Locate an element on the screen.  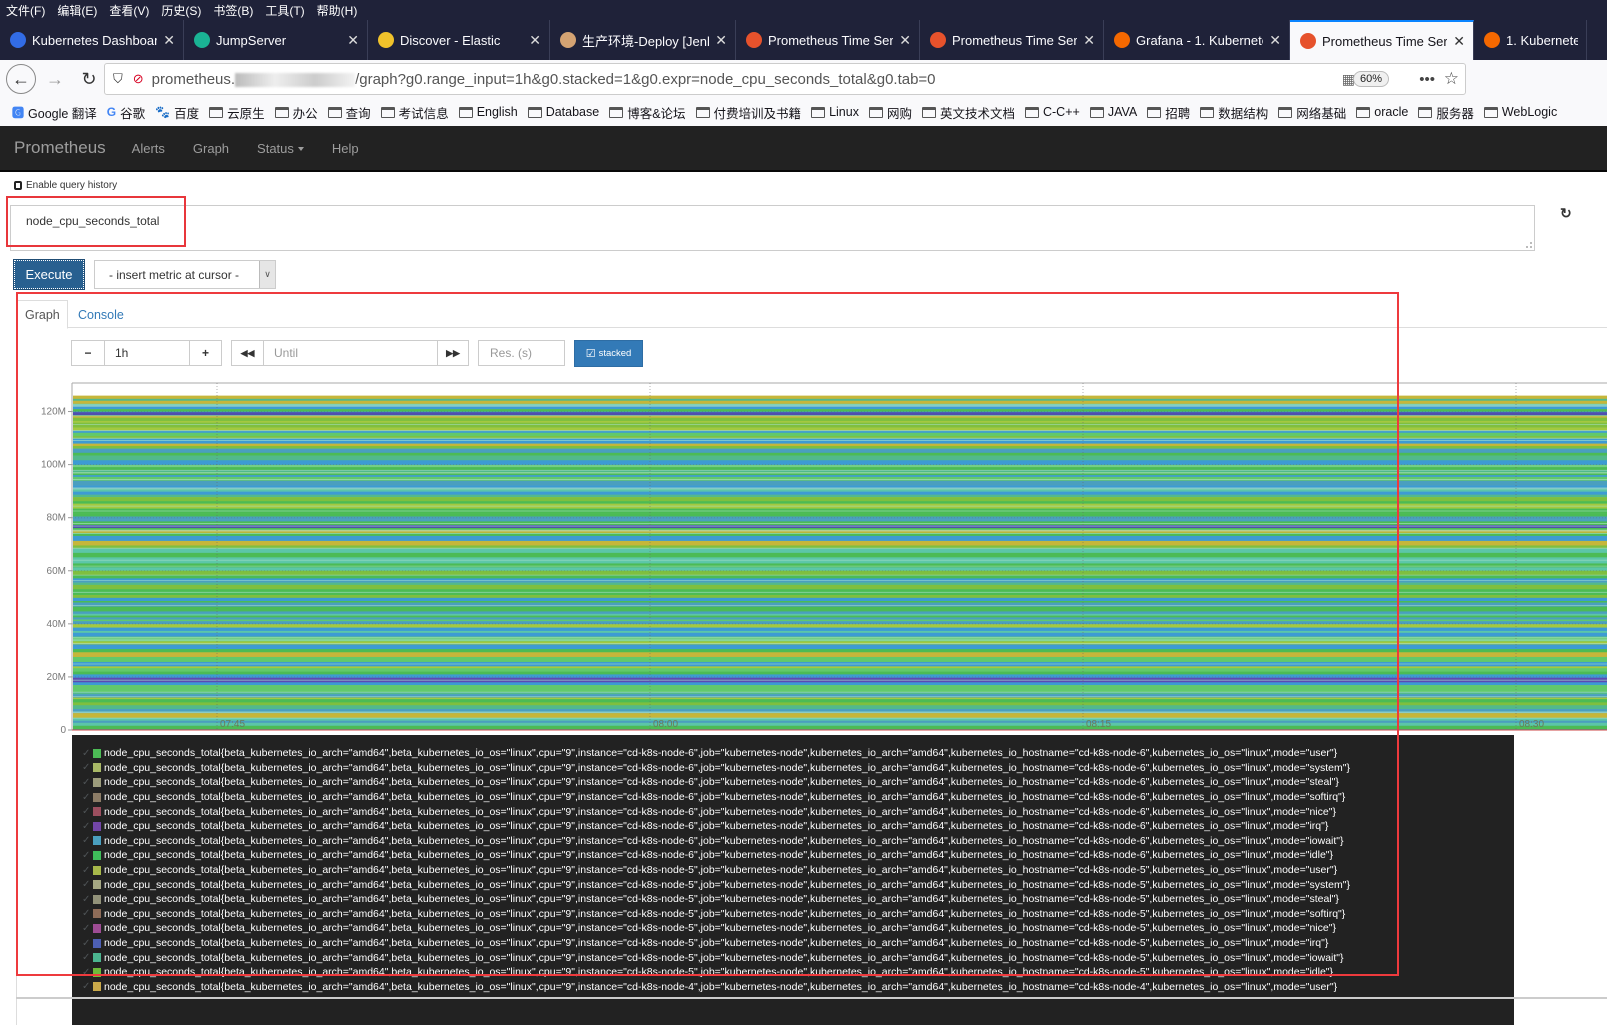
nav-alerts: Alerts is located at coordinates (148, 148).